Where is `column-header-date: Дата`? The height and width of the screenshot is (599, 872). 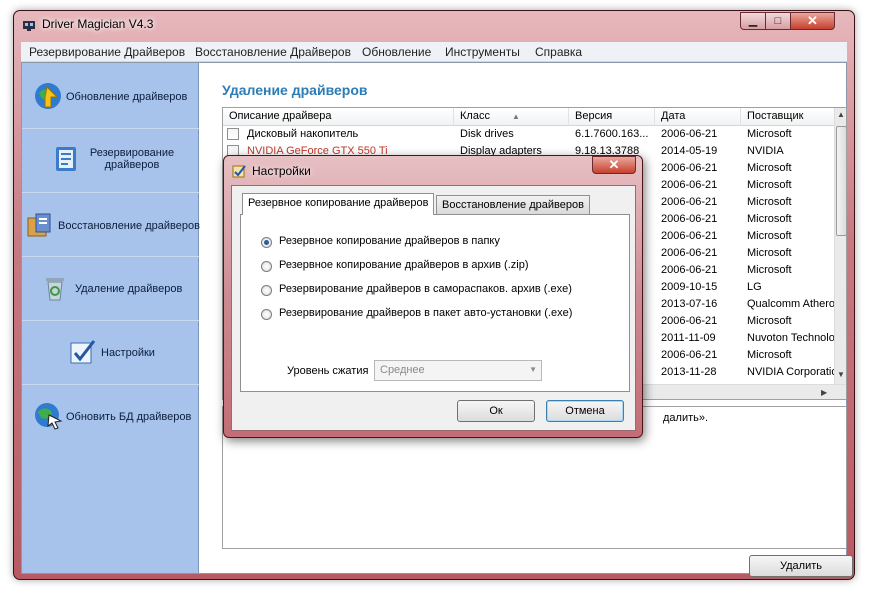 column-header-date: Дата is located at coordinates (698, 117).